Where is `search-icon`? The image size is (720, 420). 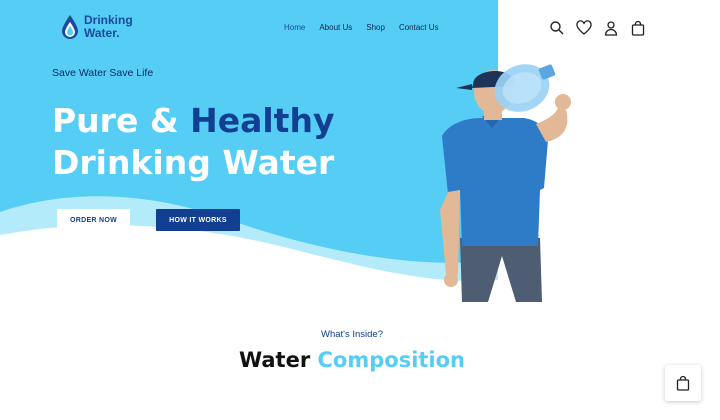 search-icon is located at coordinates (557, 28).